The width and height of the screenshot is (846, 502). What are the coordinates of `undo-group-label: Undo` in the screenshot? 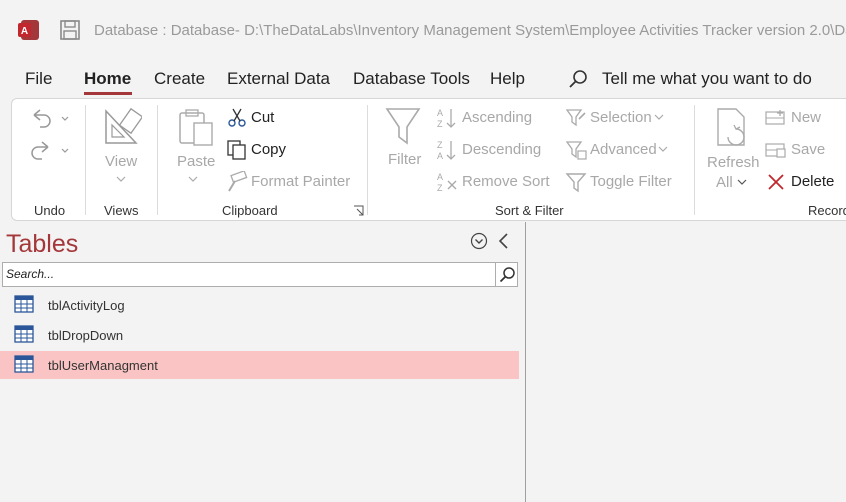 It's located at (50, 210).